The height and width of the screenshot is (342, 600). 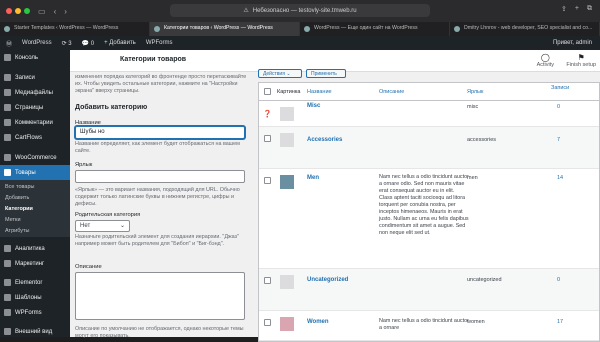 What do you see at coordinates (484, 280) in the screenshot?
I see `category-slug: uncategorized` at bounding box center [484, 280].